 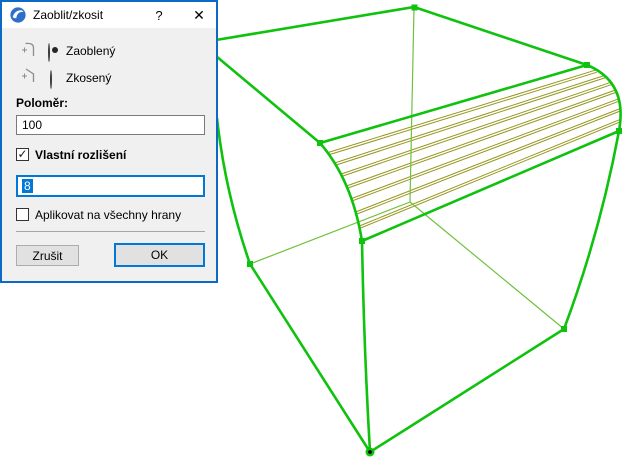 What do you see at coordinates (265, 97) in the screenshot?
I see `edge-top-front-left` at bounding box center [265, 97].